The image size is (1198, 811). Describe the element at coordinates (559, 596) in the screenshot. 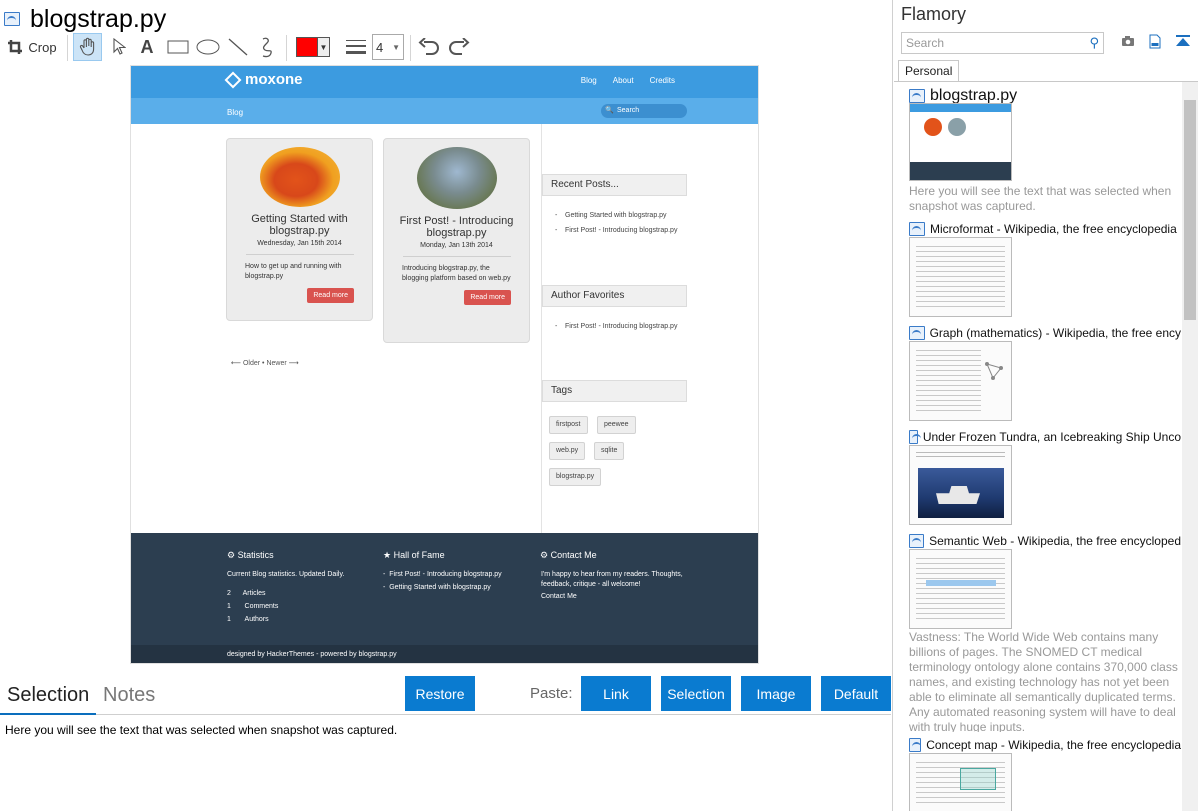

I see `footer-contact-link: Contact Me` at that location.